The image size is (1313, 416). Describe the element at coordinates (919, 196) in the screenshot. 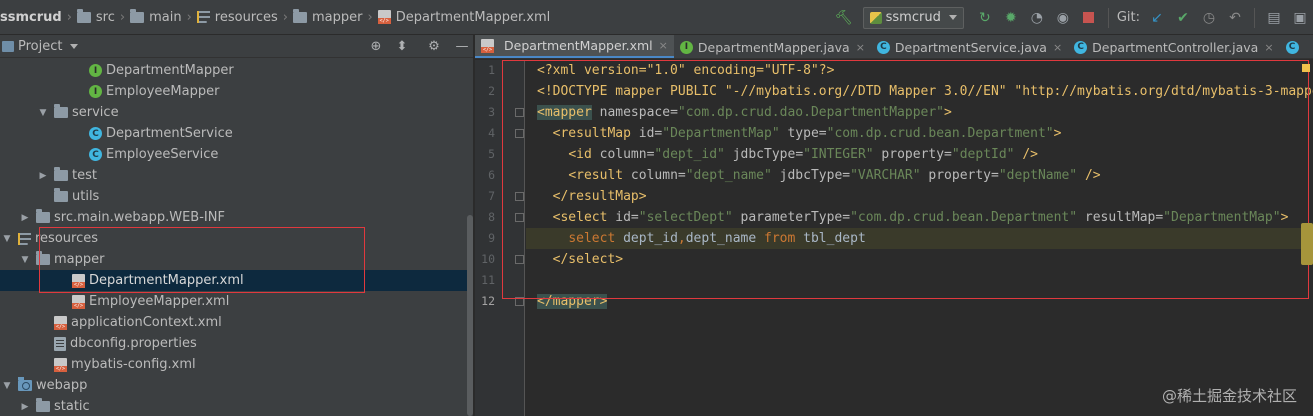

I see `code-line: </resultMap>` at that location.